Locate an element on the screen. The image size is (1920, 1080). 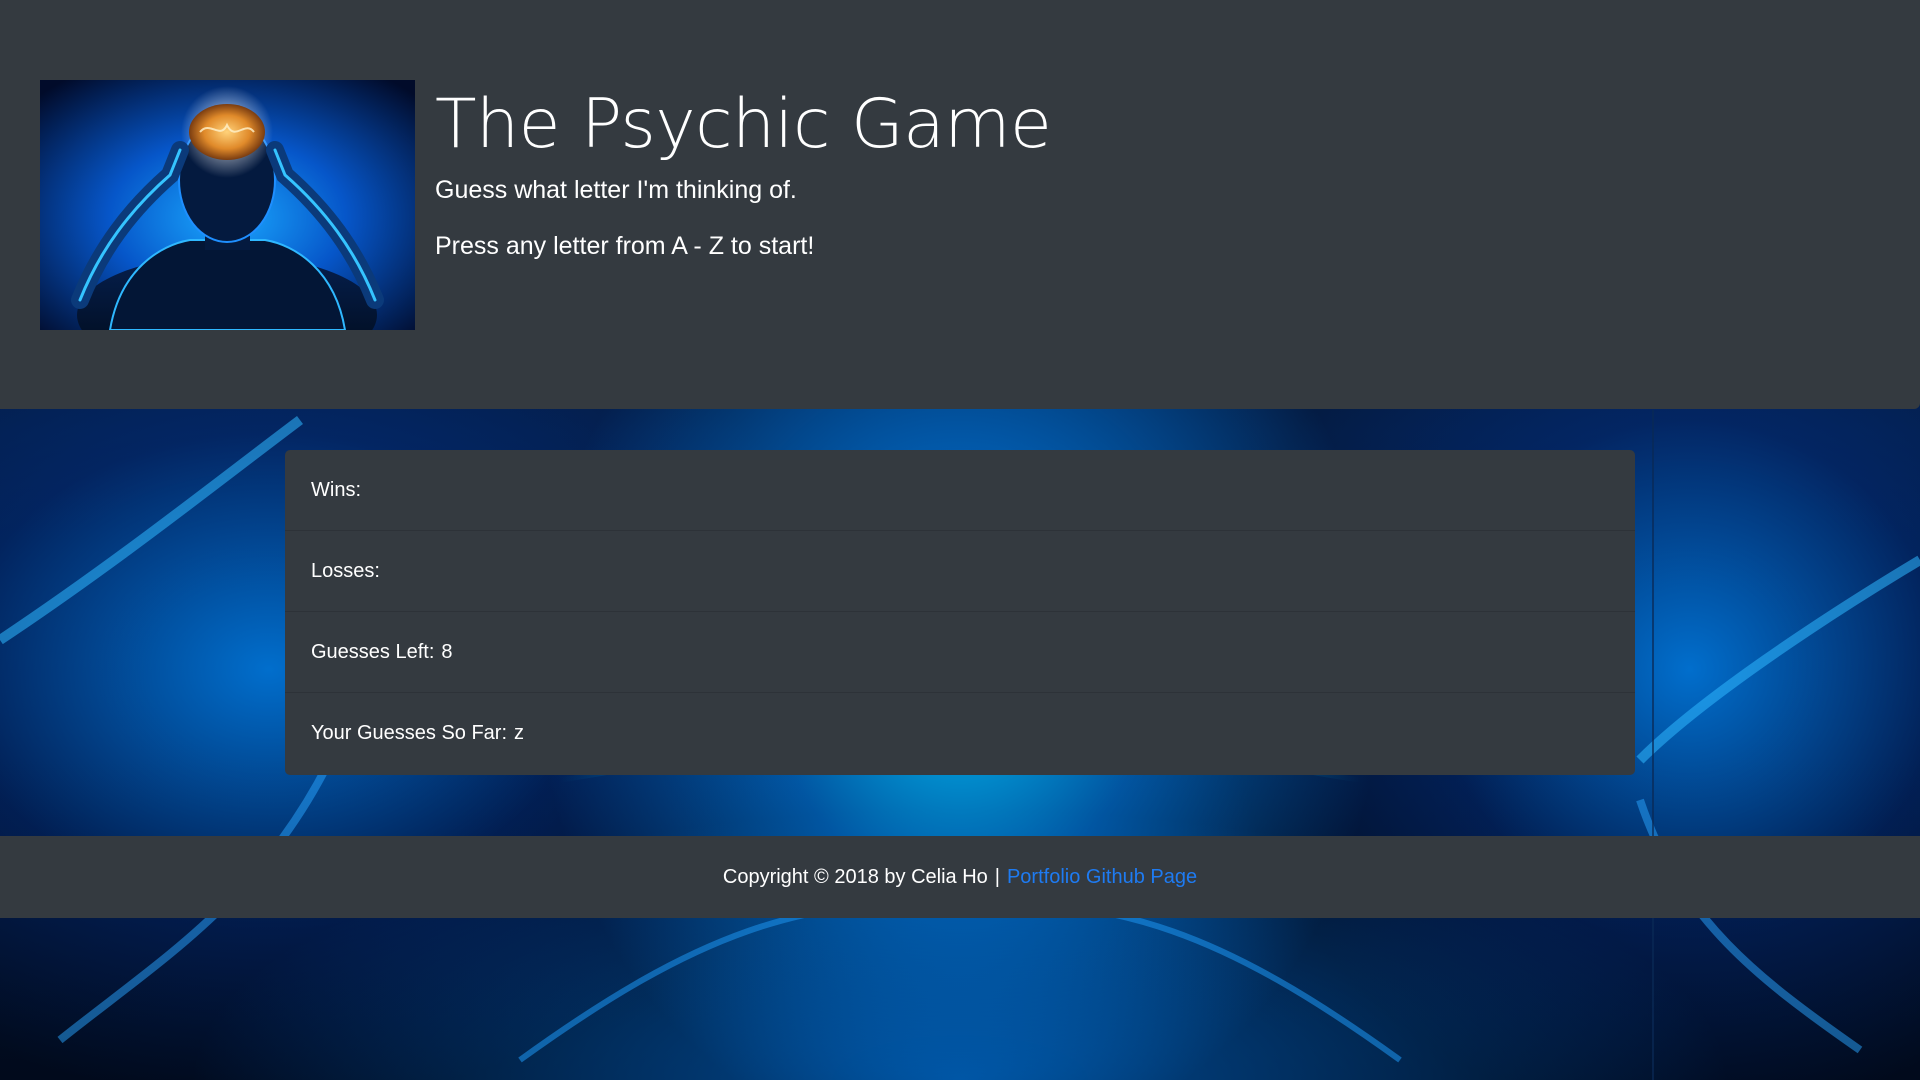
psychic-head-image is located at coordinates (227, 205).